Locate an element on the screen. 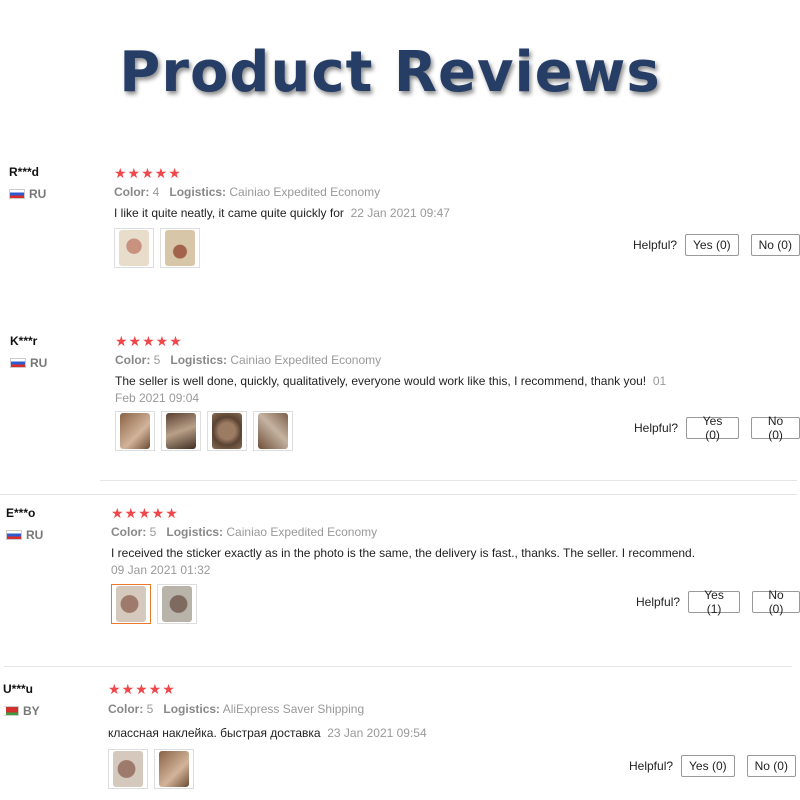 This screenshot has height=800, width=800. reviewer-name: U***u is located at coordinates (18, 689).